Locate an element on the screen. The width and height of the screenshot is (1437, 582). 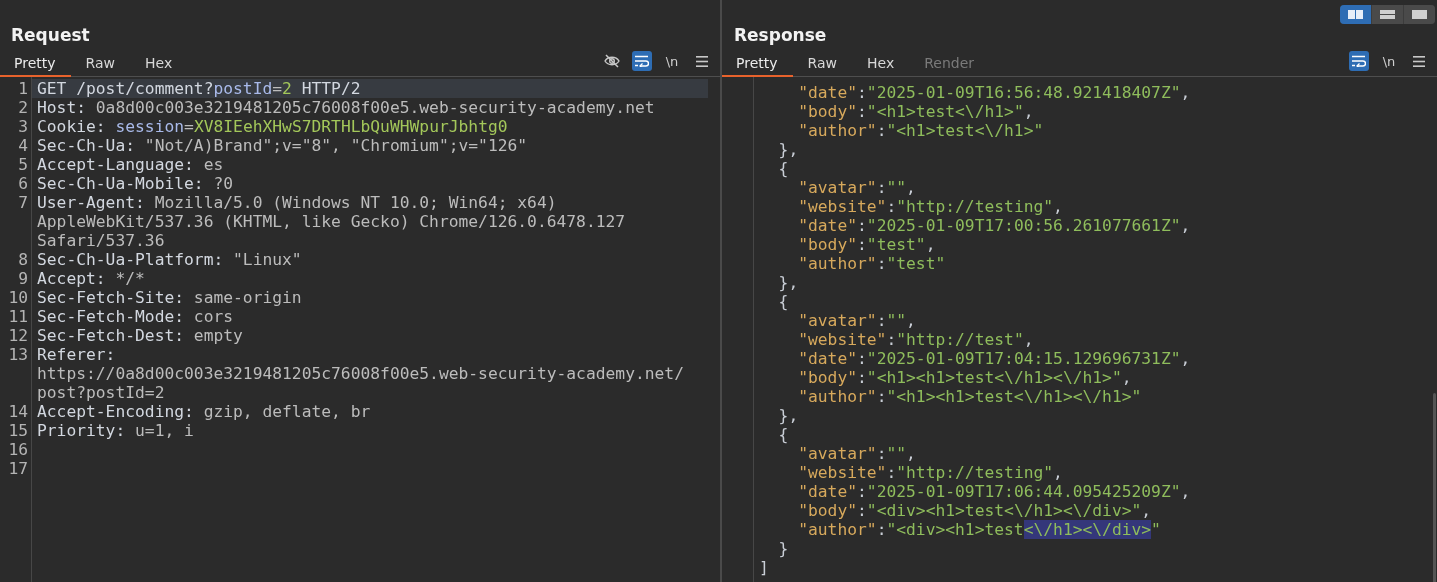
line-number: 8 is located at coordinates (23, 259).